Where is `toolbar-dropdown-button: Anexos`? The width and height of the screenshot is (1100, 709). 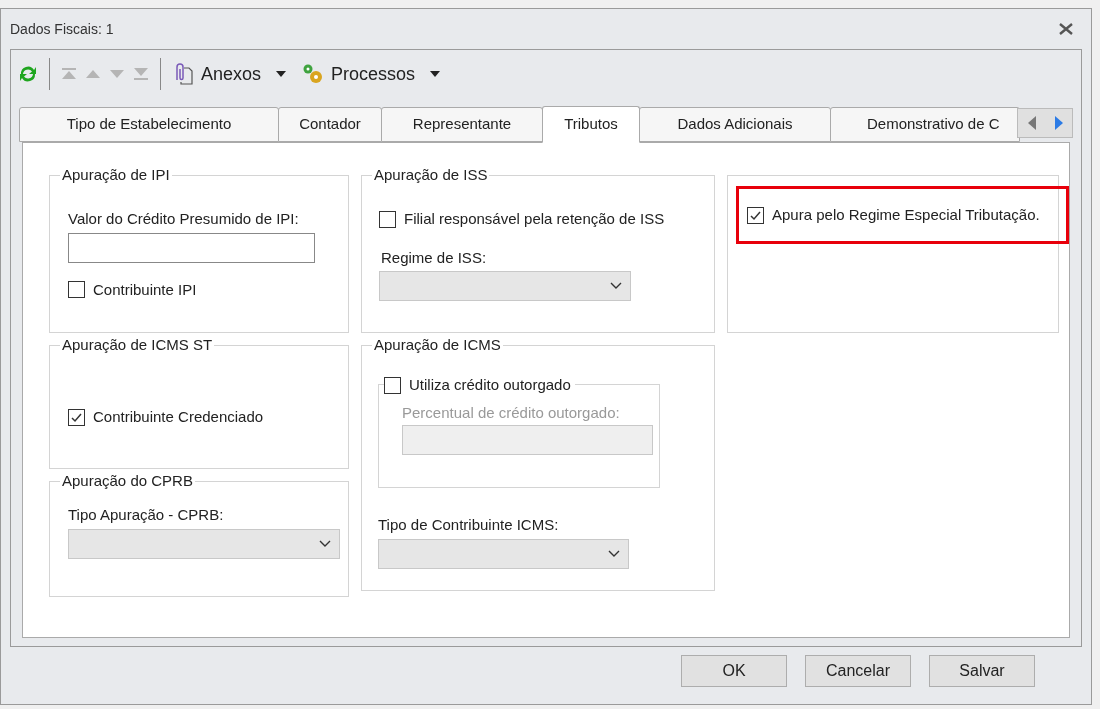 toolbar-dropdown-button: Anexos is located at coordinates (229, 74).